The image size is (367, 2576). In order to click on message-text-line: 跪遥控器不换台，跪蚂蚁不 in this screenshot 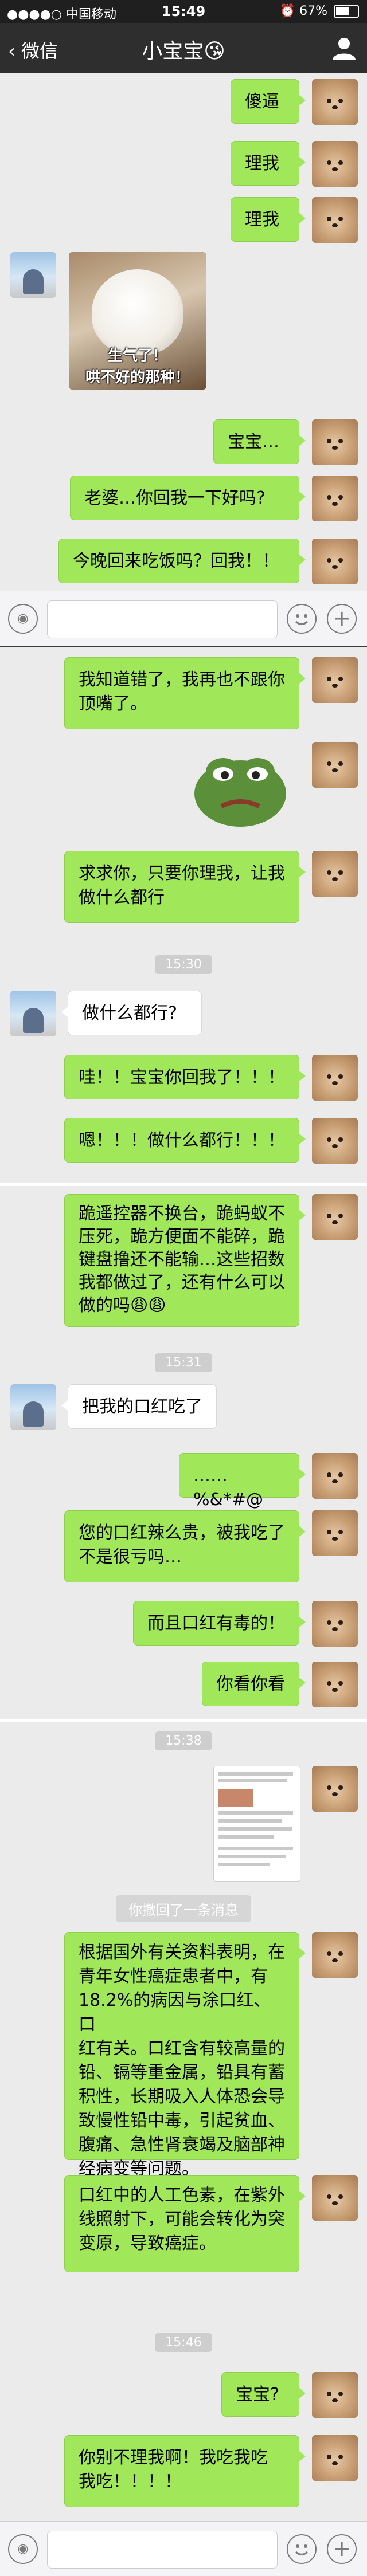, I will do `click(182, 1214)`.